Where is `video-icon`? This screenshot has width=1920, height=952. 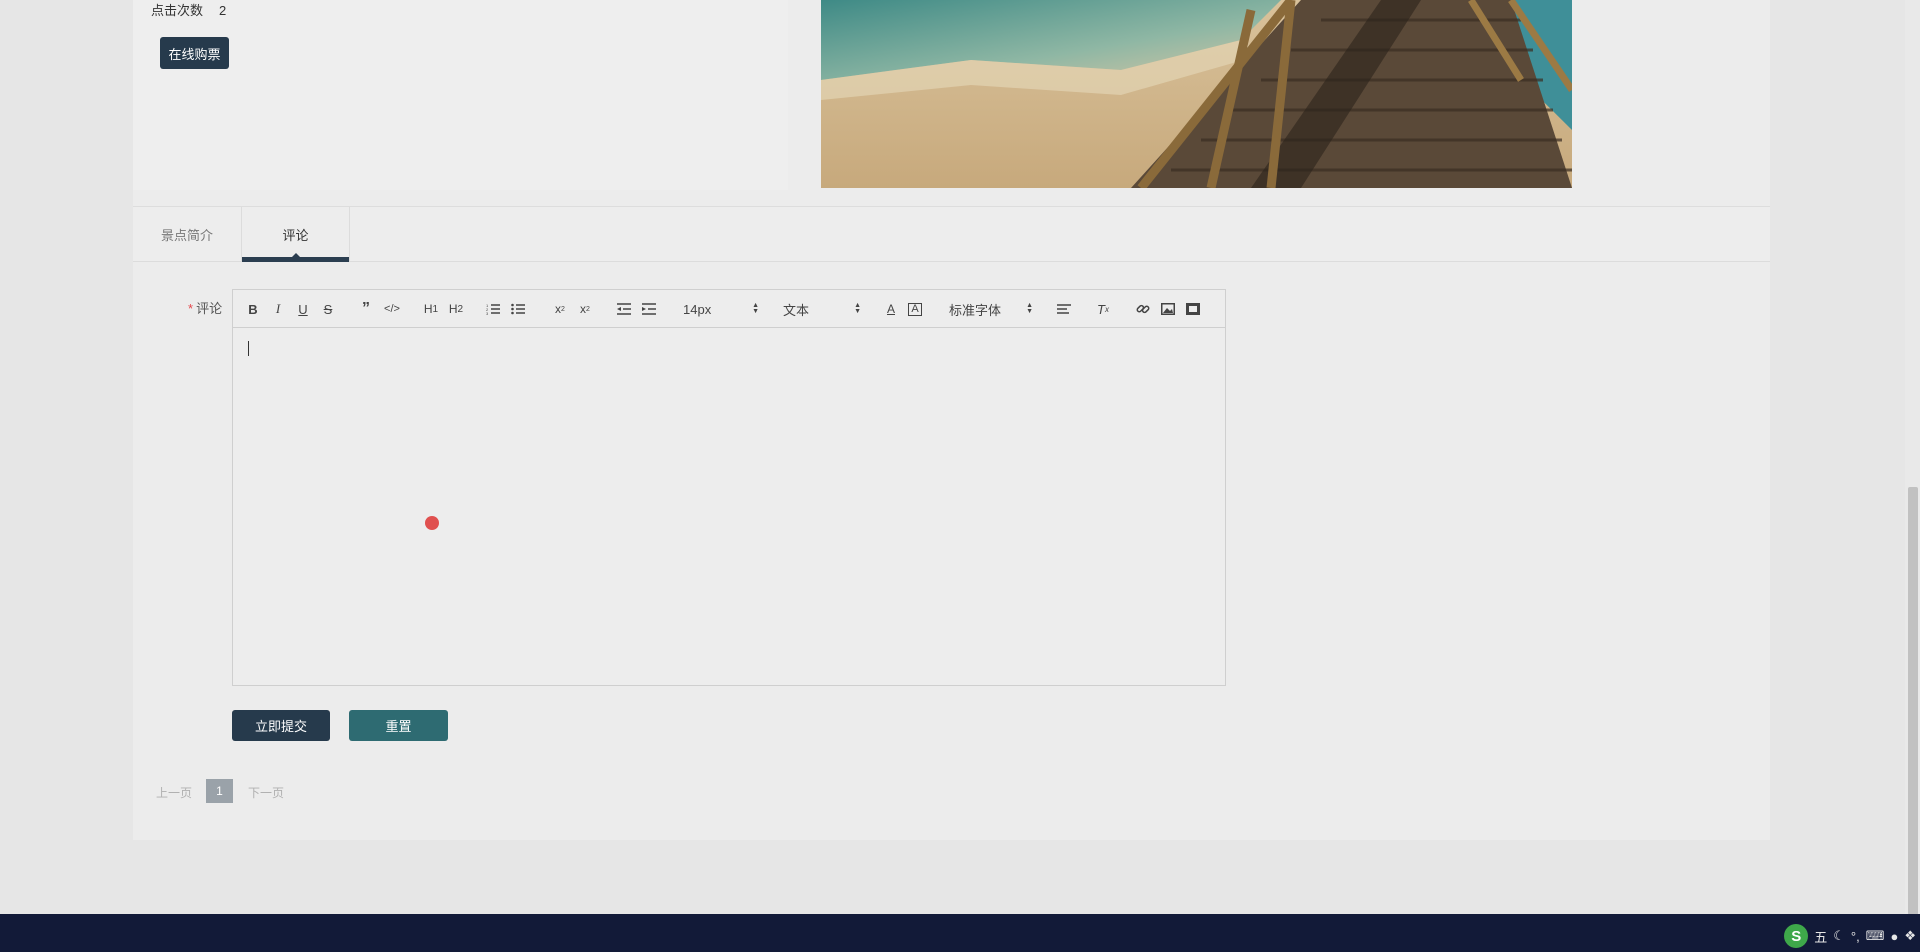 video-icon is located at coordinates (1193, 309).